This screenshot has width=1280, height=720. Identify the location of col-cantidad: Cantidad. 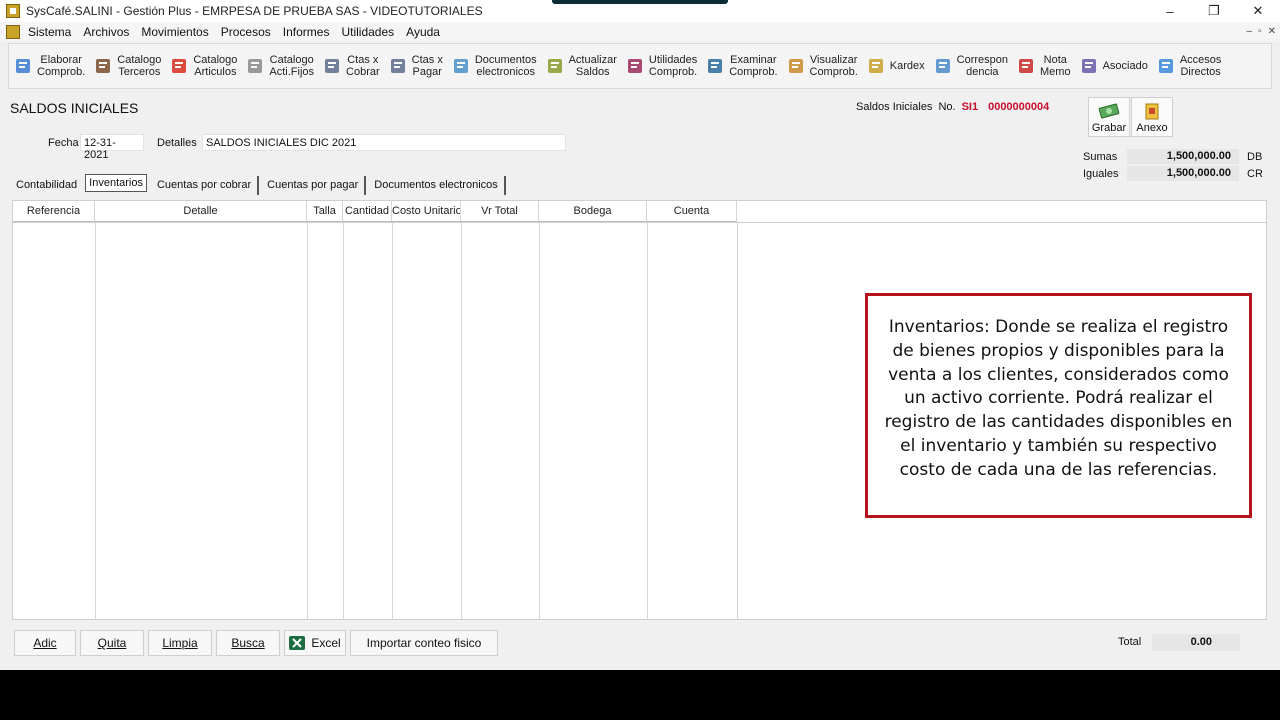
(367, 211).